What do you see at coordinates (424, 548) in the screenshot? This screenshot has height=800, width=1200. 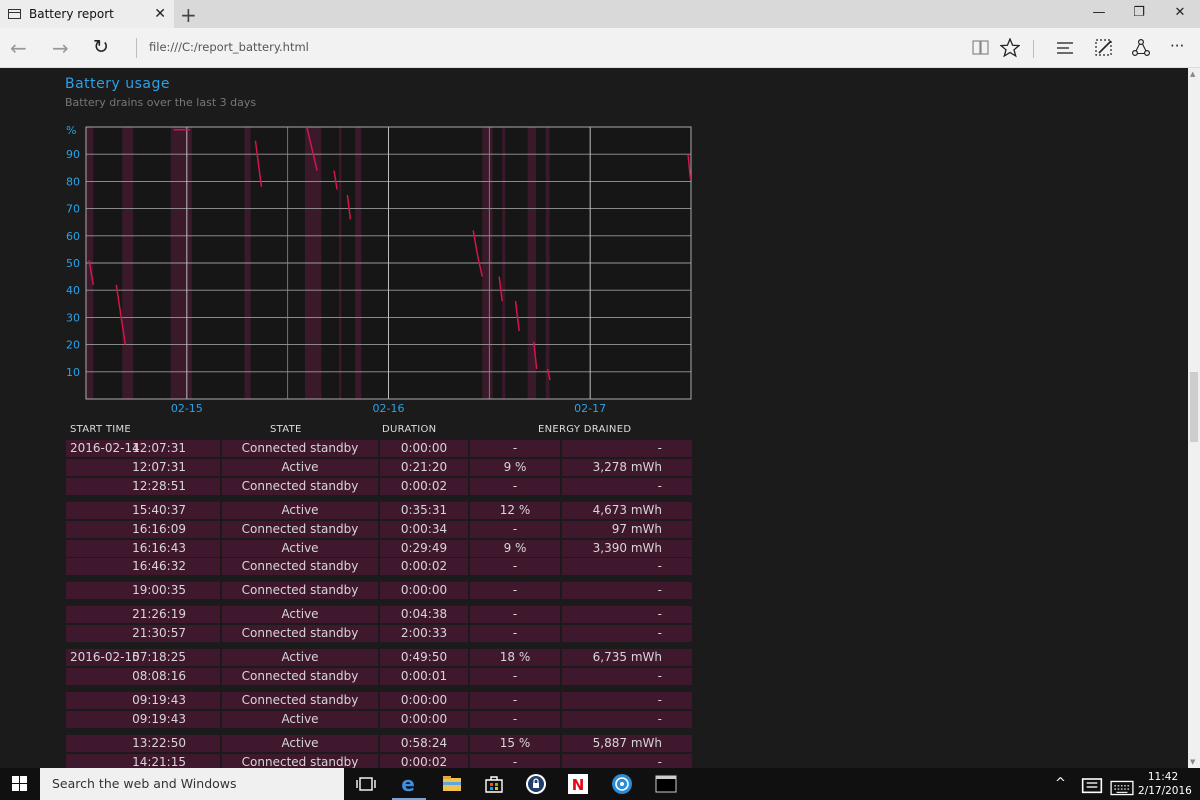 I see `duration-cell: 0:29:49` at bounding box center [424, 548].